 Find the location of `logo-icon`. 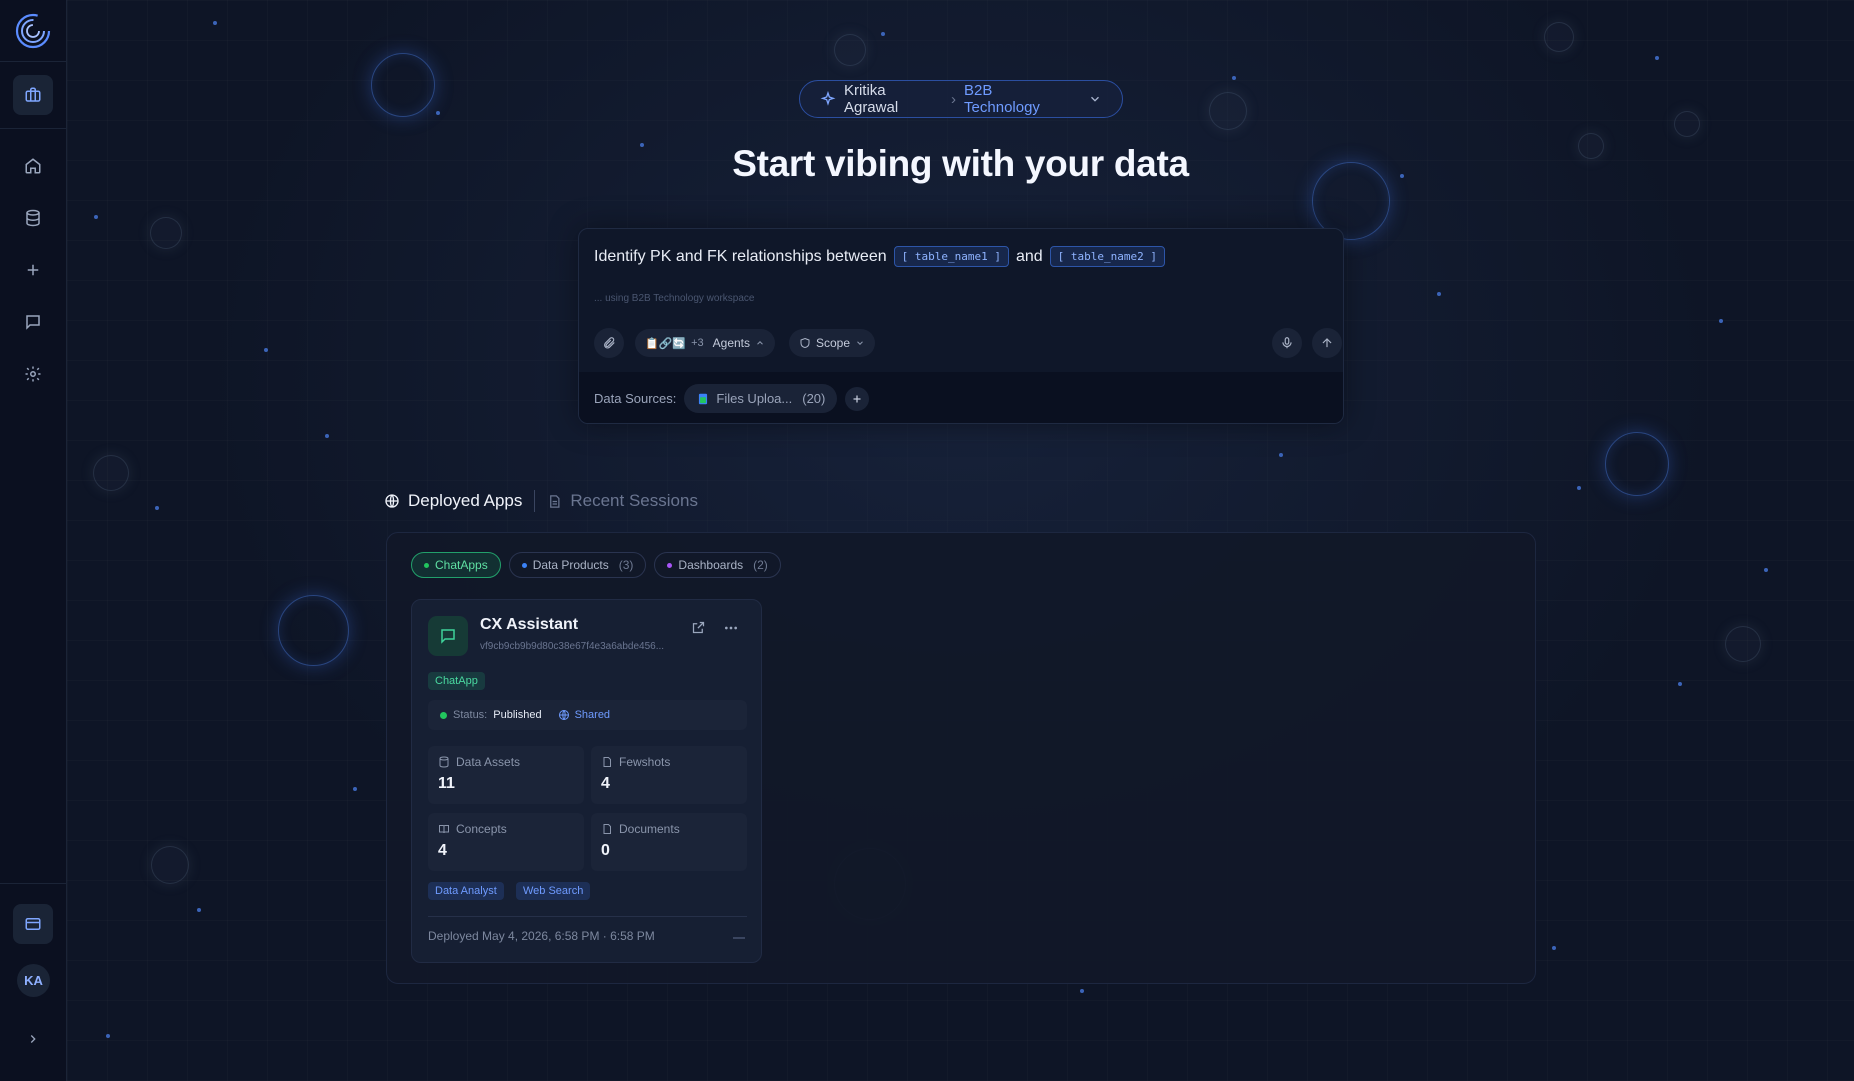

logo-icon is located at coordinates (33, 31).